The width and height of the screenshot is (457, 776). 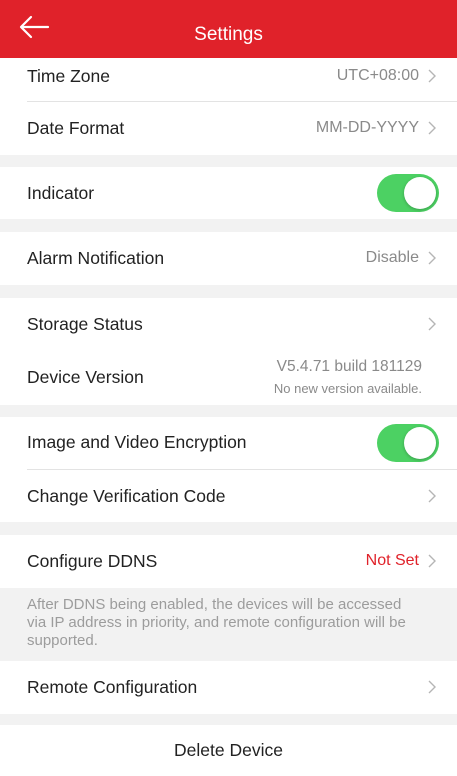 What do you see at coordinates (112, 687) in the screenshot?
I see `remote-configuration-label: Remote Configuration` at bounding box center [112, 687].